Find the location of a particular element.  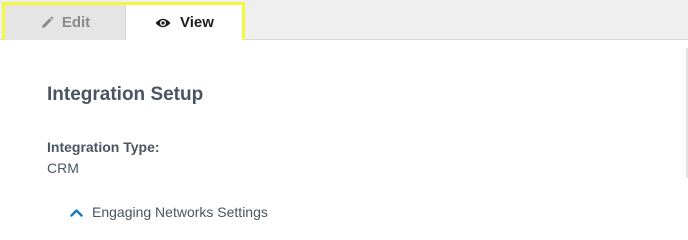

integration-type-value: CRM is located at coordinates (63, 168).